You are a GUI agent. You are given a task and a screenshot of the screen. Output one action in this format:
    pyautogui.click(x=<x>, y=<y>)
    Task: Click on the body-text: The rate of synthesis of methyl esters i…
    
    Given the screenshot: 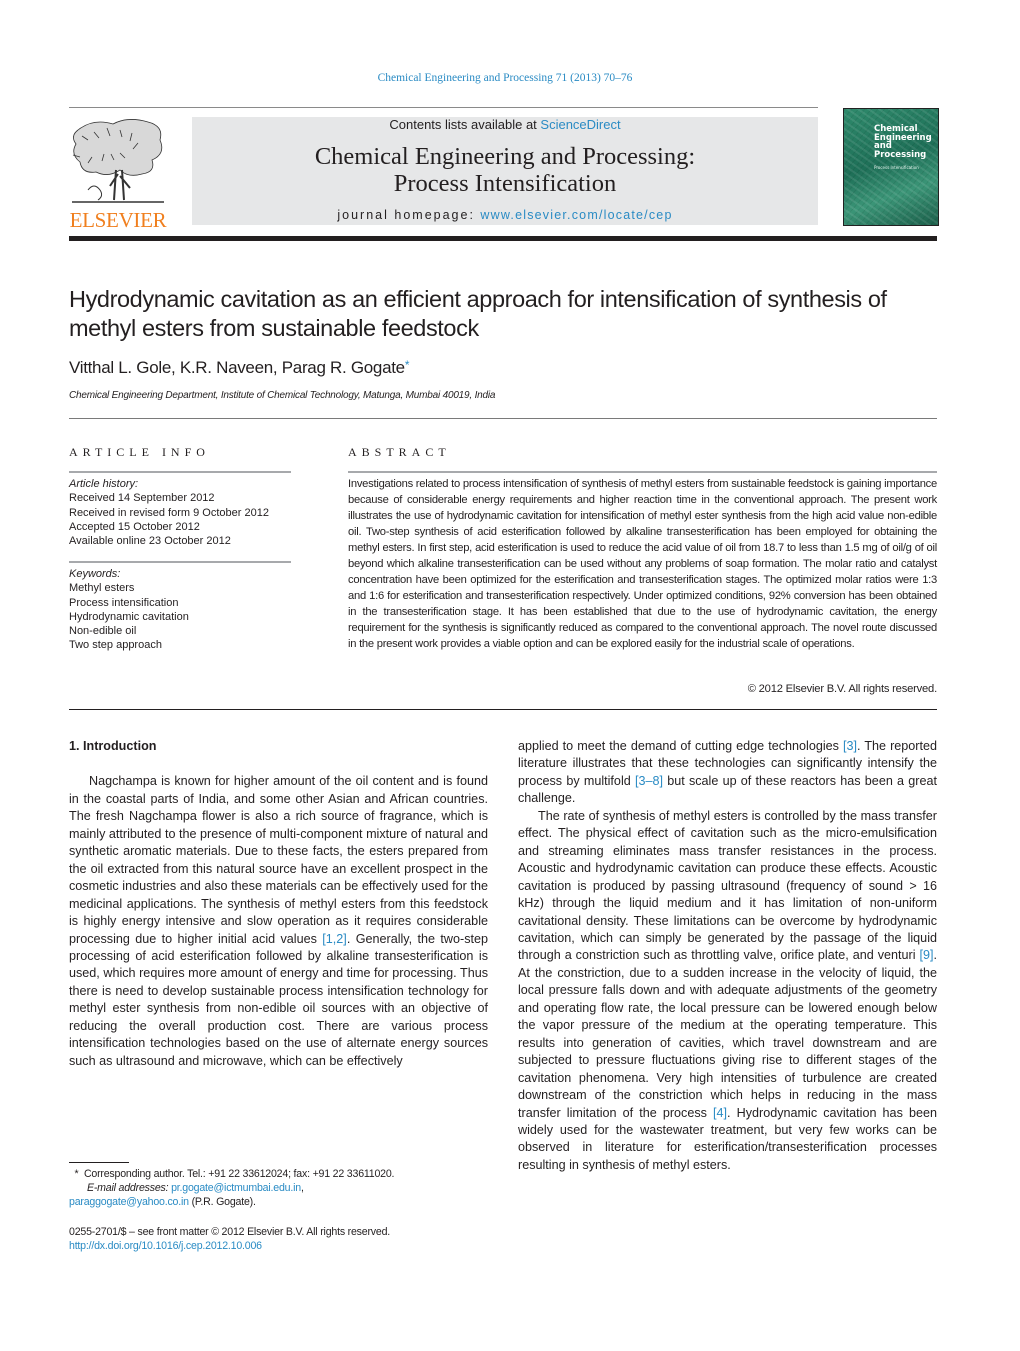 What is the action you would take?
    pyautogui.click(x=727, y=885)
    